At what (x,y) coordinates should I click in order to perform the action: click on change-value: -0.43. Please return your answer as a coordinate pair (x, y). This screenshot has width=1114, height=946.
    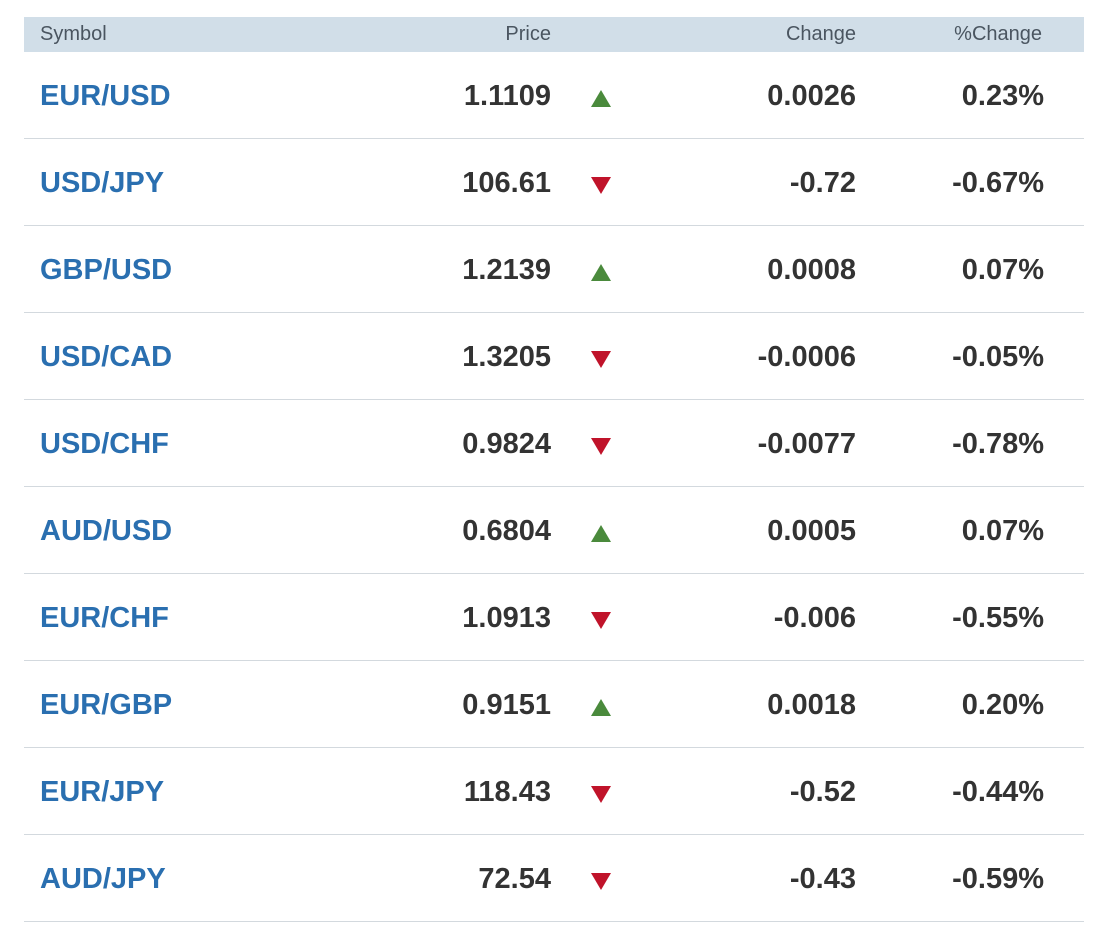
    Looking at the image, I should click on (822, 878).